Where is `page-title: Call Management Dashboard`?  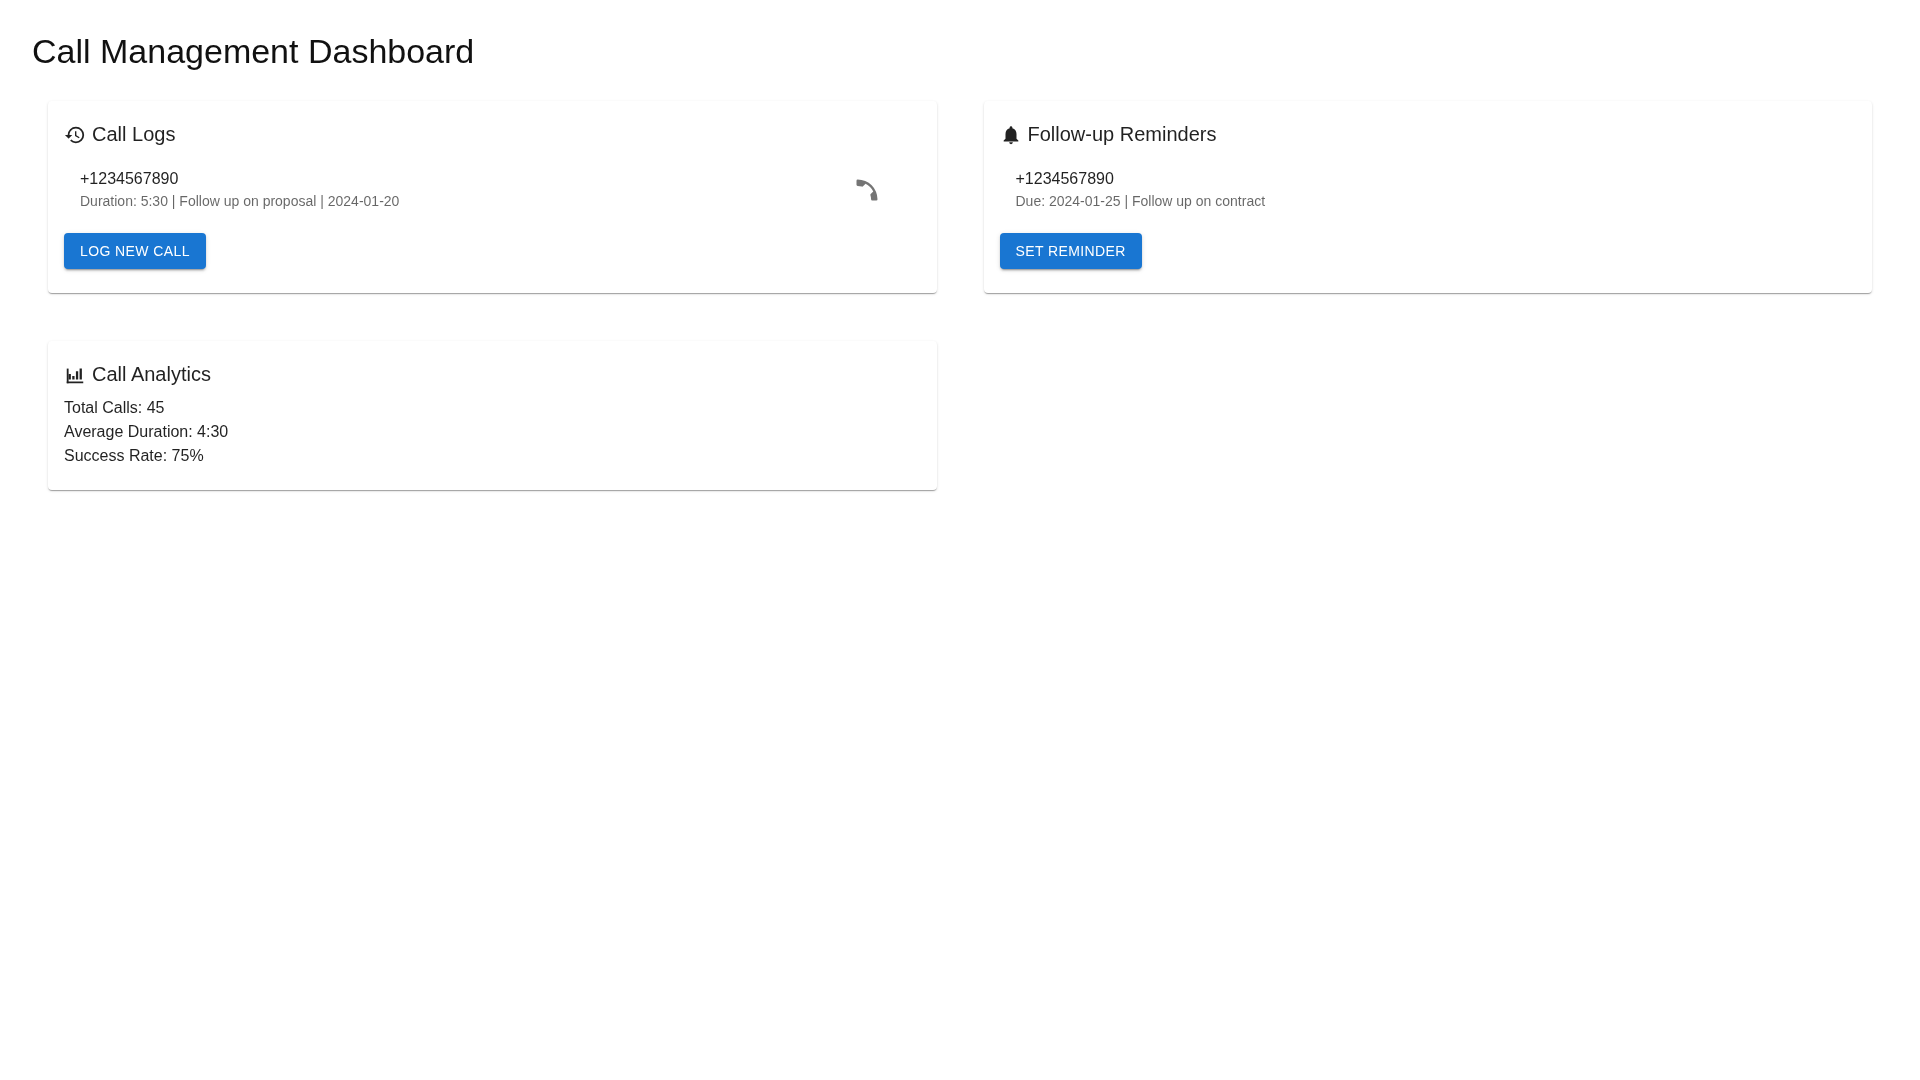
page-title: Call Management Dashboard is located at coordinates (253, 51).